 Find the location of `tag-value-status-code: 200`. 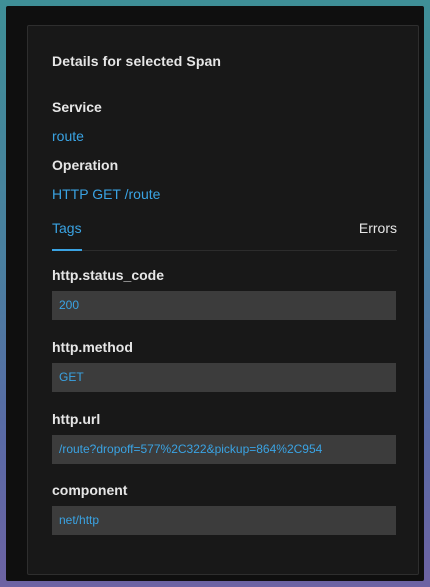

tag-value-status-code: 200 is located at coordinates (224, 305).